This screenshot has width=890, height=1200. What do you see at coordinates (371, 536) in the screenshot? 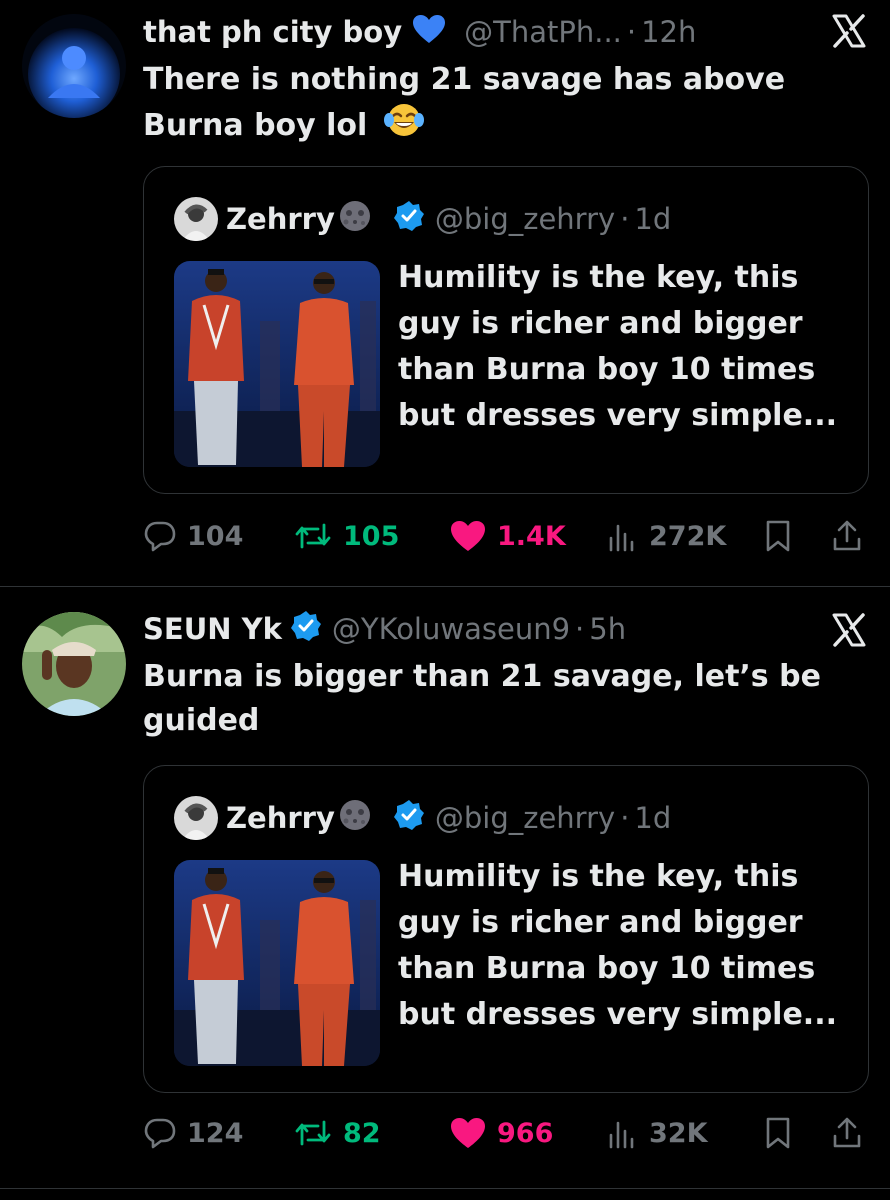
I see `retweet-count: 105` at bounding box center [371, 536].